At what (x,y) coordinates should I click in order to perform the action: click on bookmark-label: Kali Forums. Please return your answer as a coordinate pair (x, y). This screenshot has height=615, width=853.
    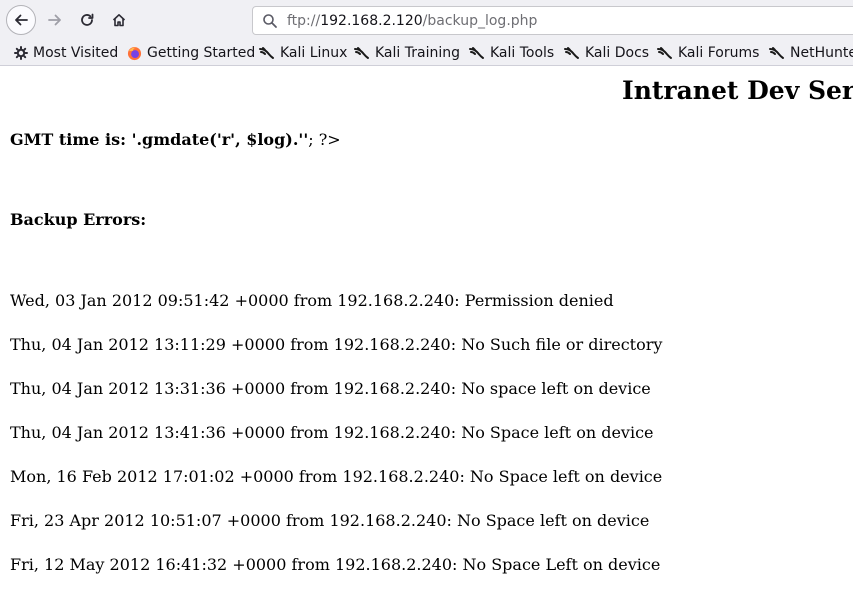
    Looking at the image, I should click on (719, 53).